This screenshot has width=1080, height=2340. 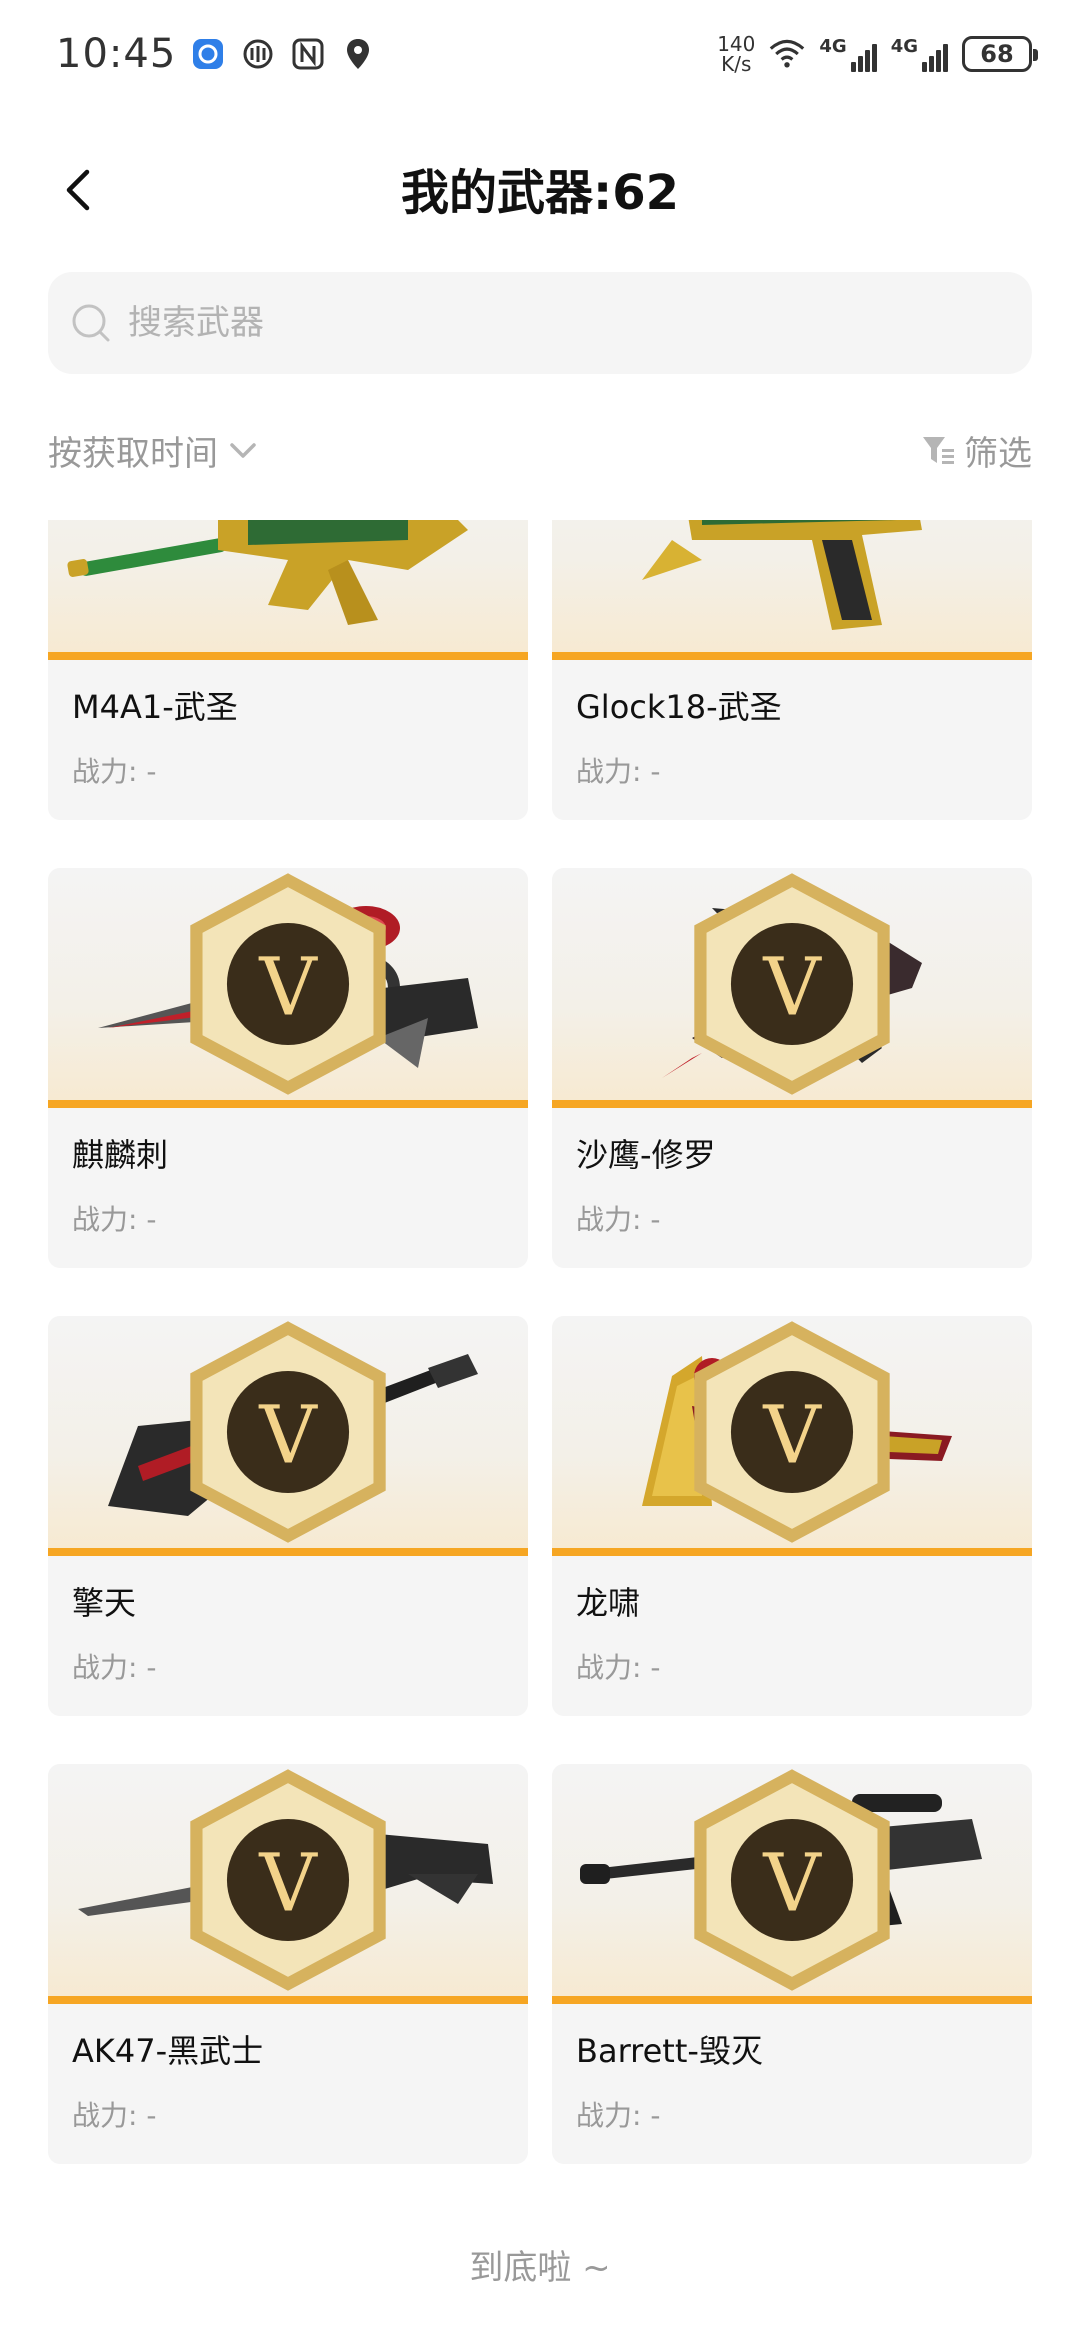 I want to click on weapon-name: 擎天, so click(x=104, y=1603).